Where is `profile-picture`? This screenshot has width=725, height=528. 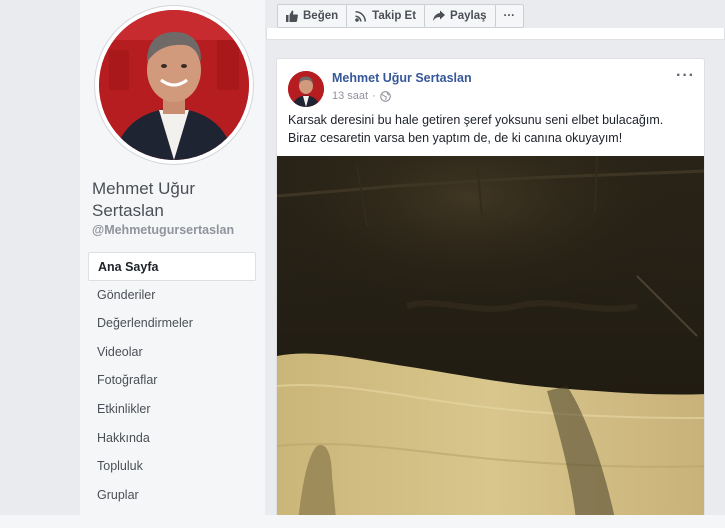 profile-picture is located at coordinates (174, 85).